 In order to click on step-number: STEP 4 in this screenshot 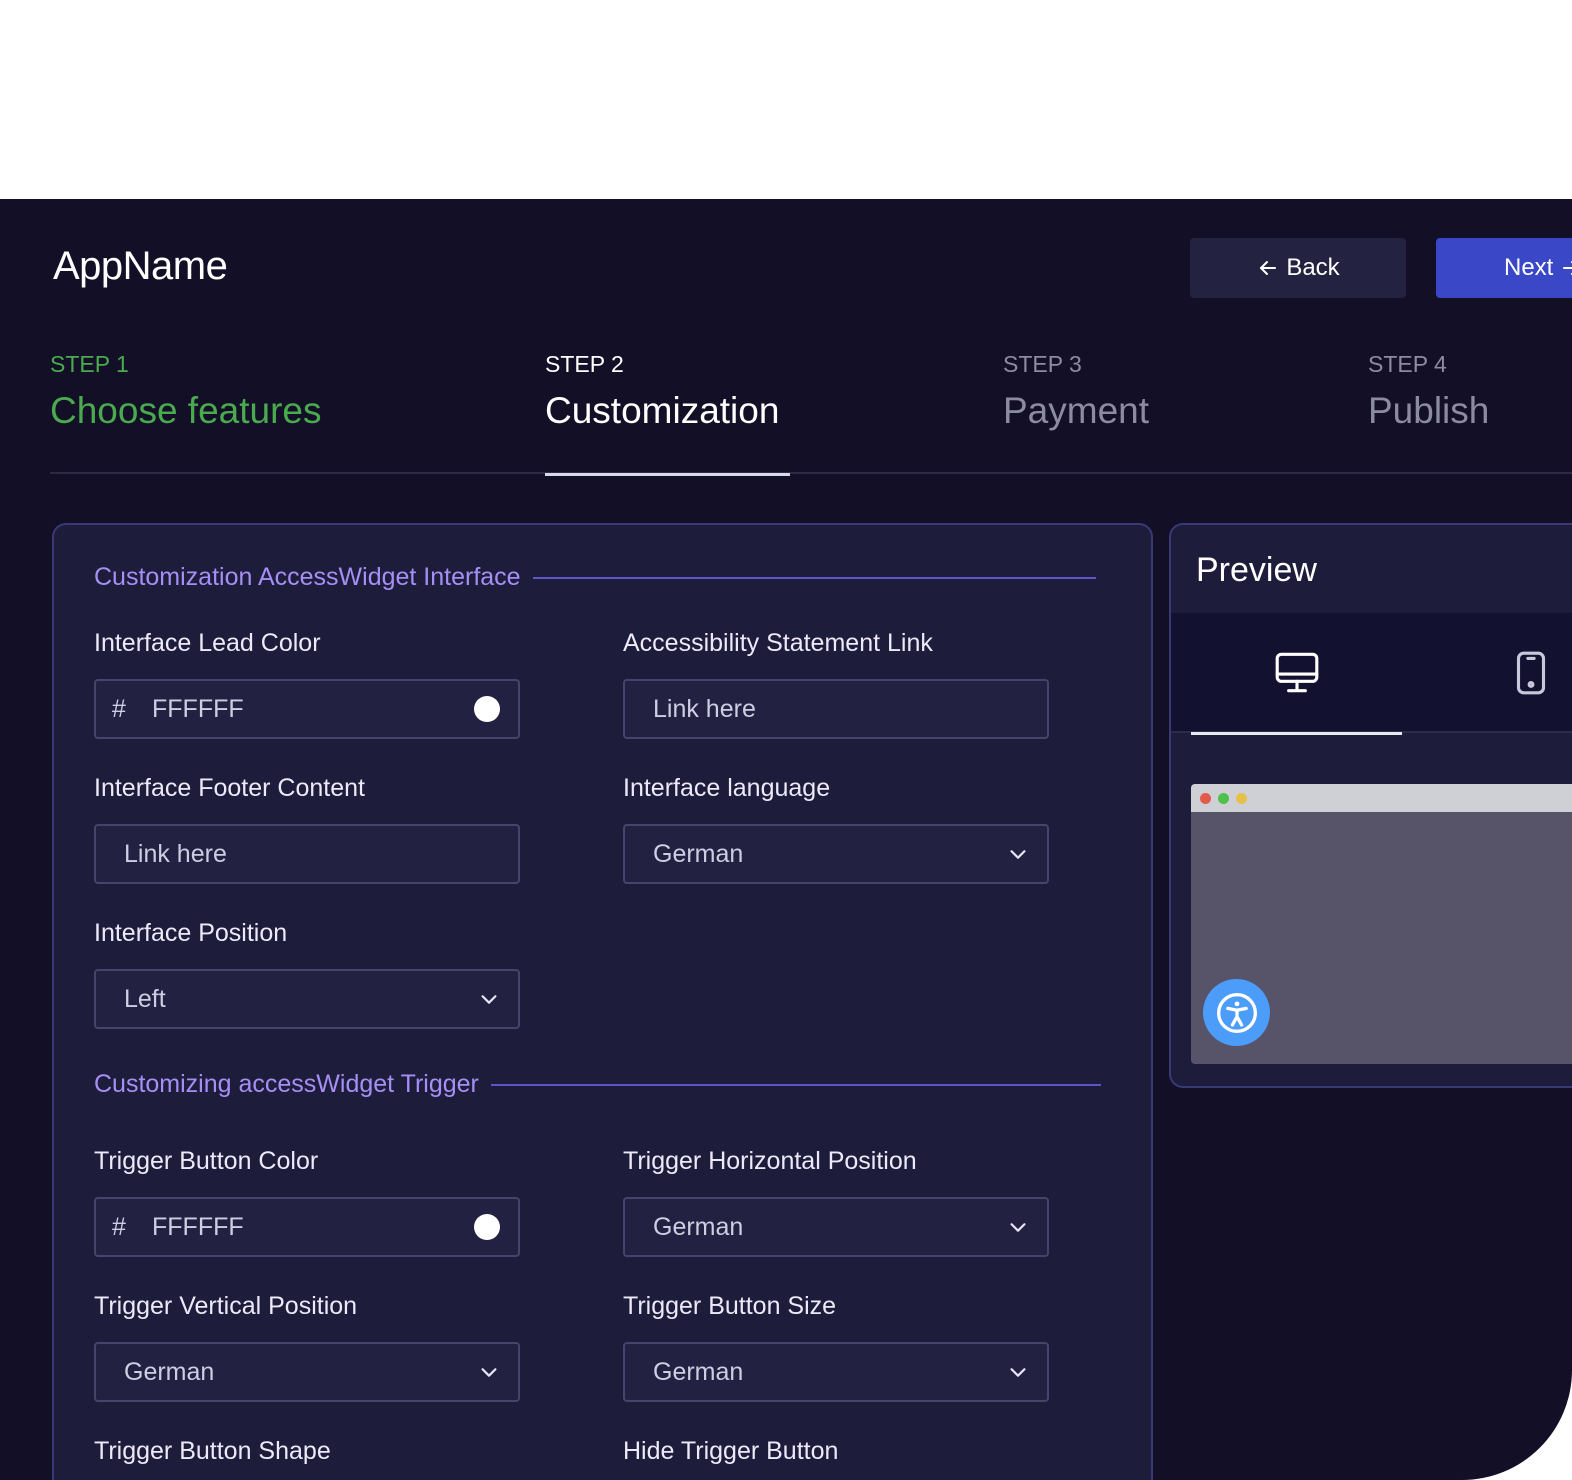, I will do `click(1407, 364)`.